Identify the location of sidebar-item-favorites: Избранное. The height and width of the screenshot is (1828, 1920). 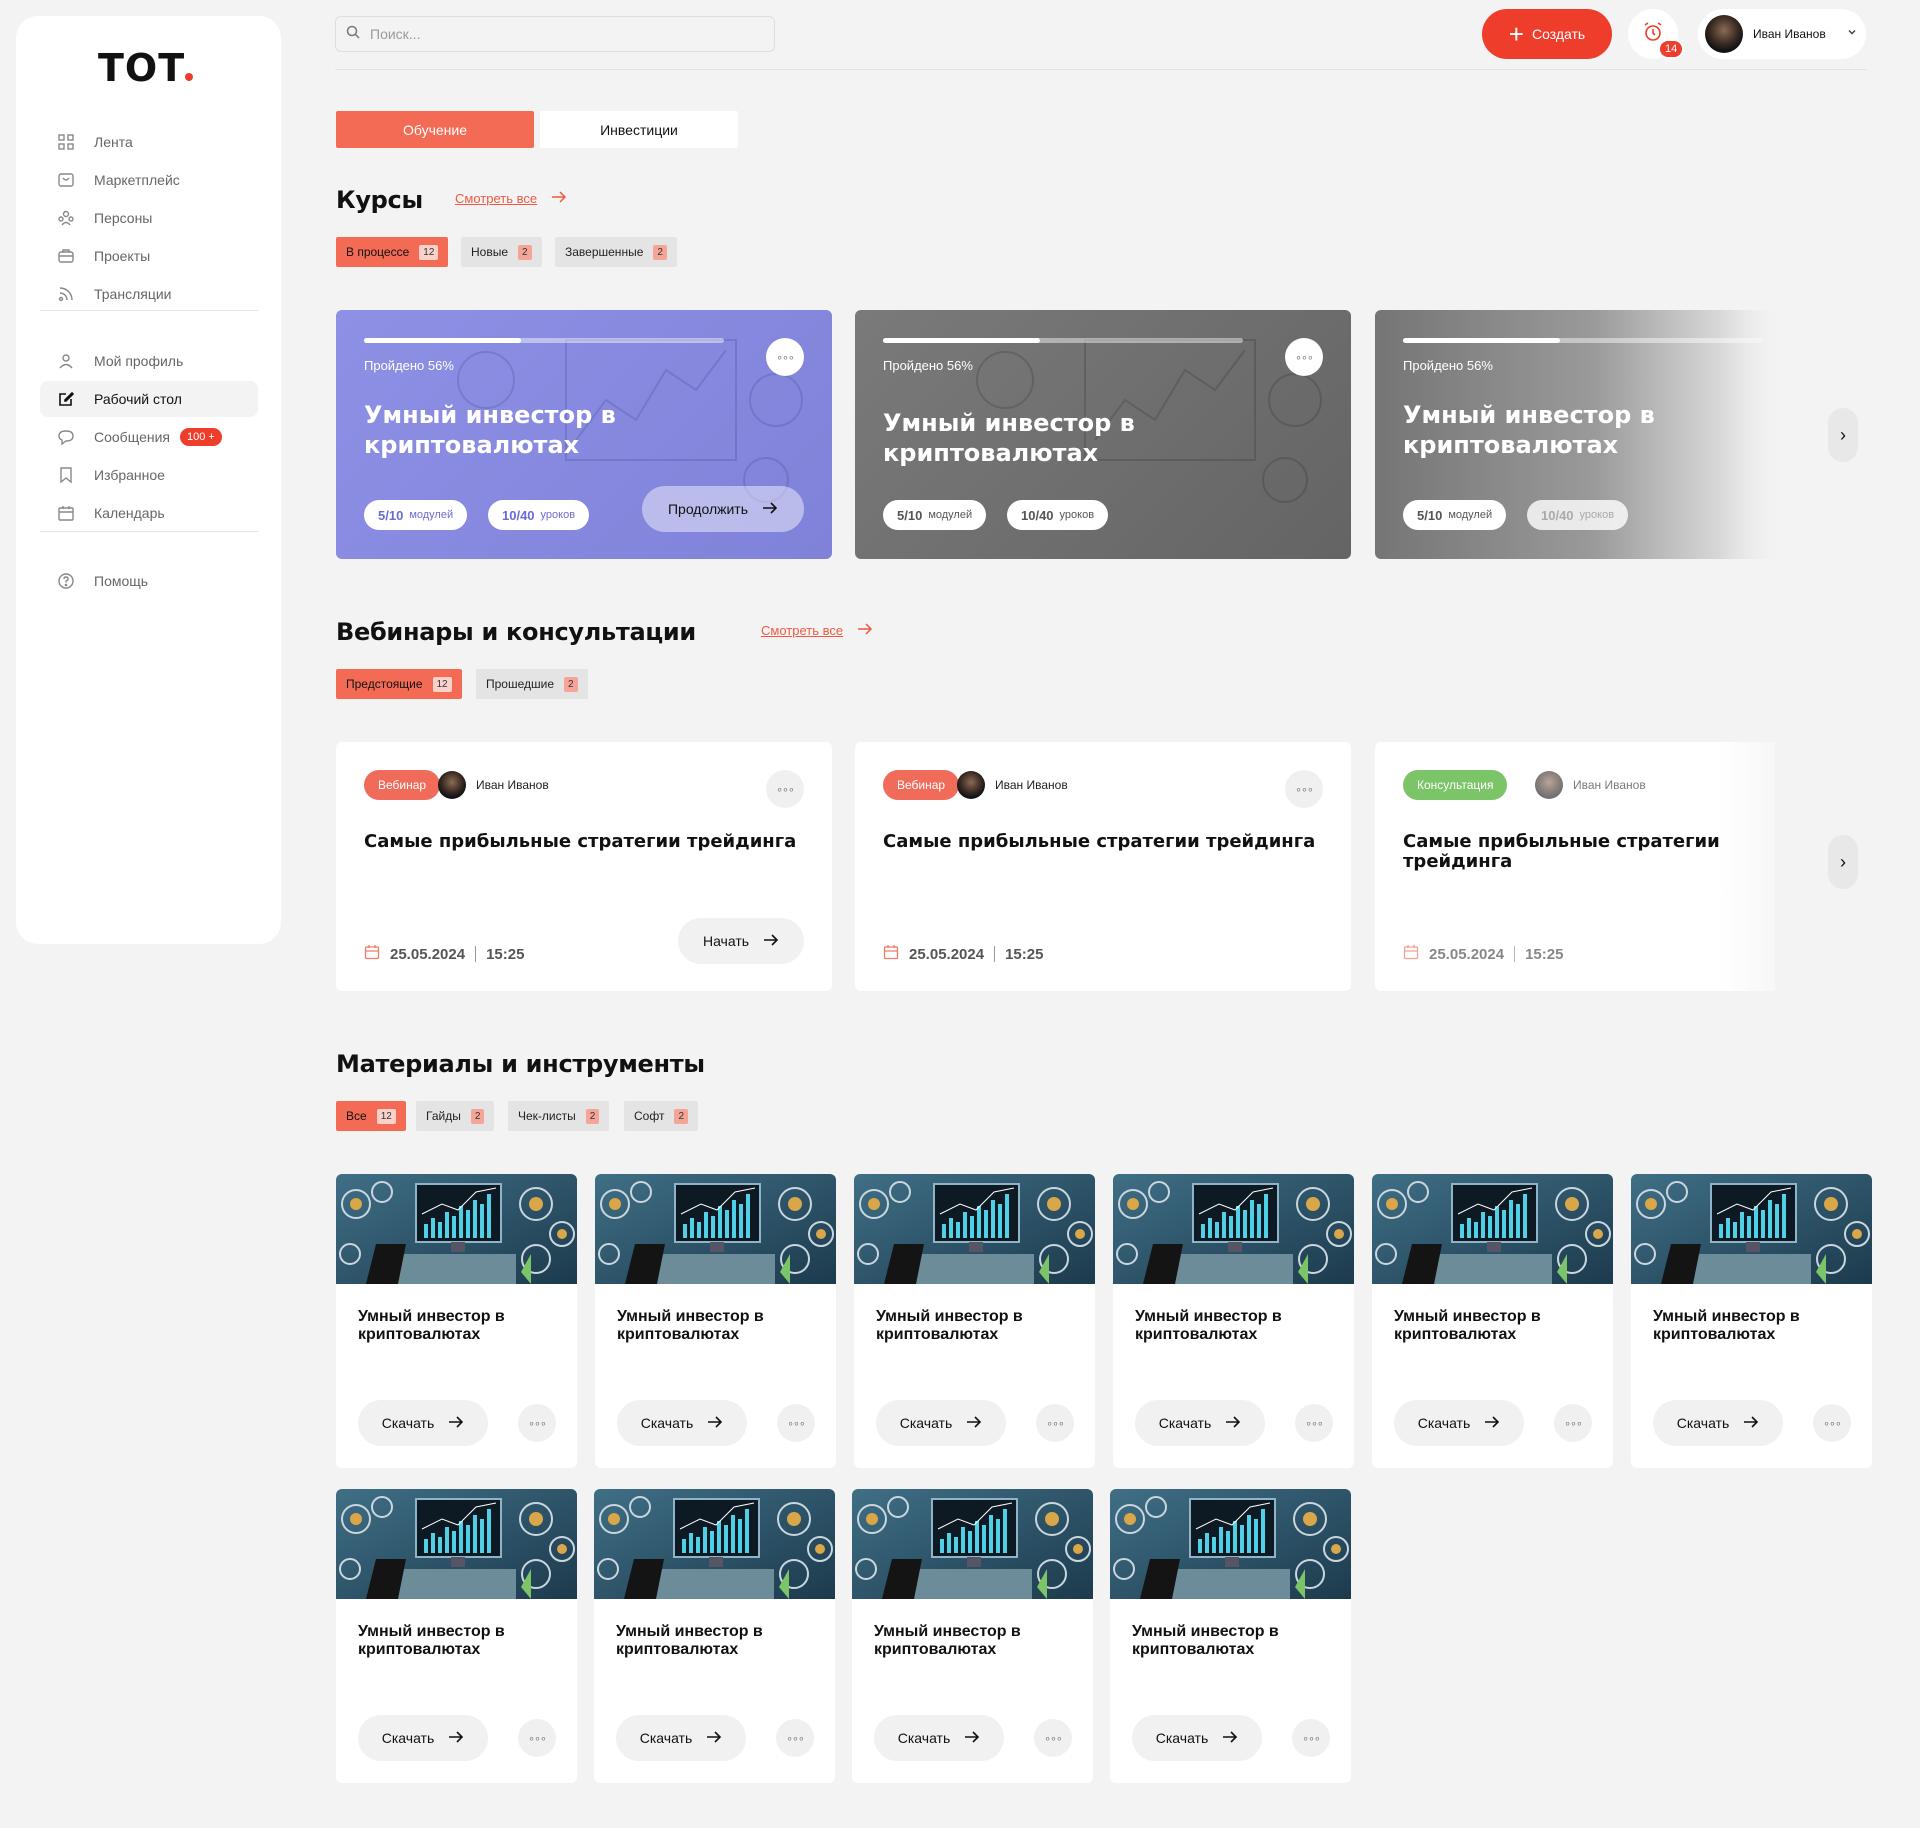
(149, 475).